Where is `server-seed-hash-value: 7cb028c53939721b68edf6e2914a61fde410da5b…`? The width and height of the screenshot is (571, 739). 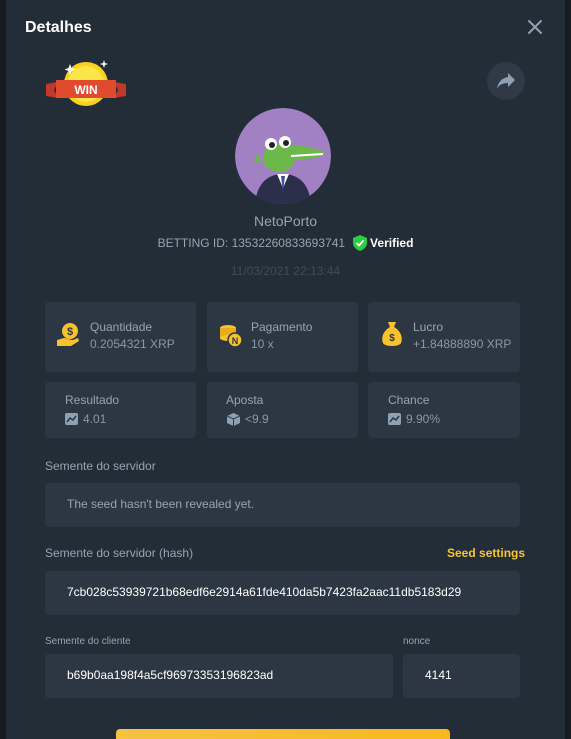
server-seed-hash-value: 7cb028c53939721b68edf6e2914a61fde410da5b… is located at coordinates (264, 592).